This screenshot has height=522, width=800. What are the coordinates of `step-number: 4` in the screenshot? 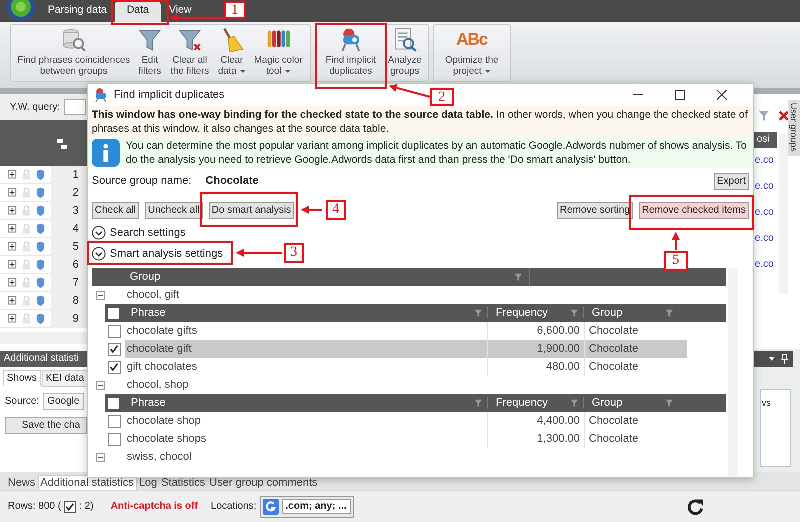 It's located at (336, 210).